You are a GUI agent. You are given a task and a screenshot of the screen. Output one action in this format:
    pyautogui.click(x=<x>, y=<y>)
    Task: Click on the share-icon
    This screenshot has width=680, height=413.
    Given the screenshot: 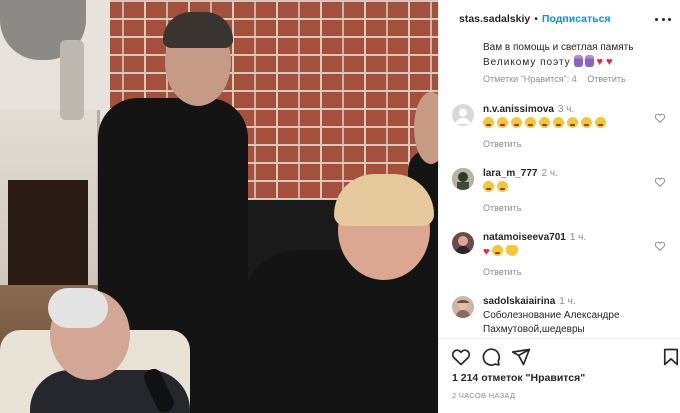 What is the action you would take?
    pyautogui.click(x=521, y=357)
    